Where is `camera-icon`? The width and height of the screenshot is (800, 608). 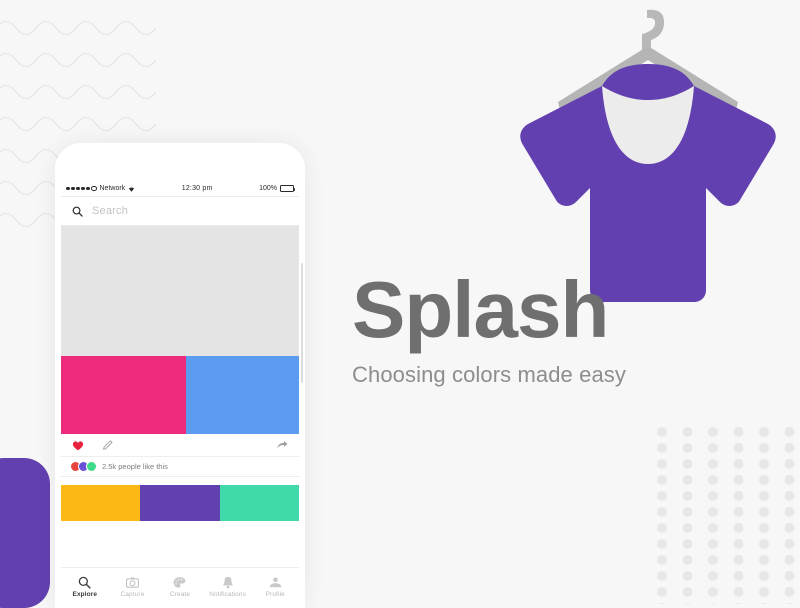
camera-icon is located at coordinates (132, 582).